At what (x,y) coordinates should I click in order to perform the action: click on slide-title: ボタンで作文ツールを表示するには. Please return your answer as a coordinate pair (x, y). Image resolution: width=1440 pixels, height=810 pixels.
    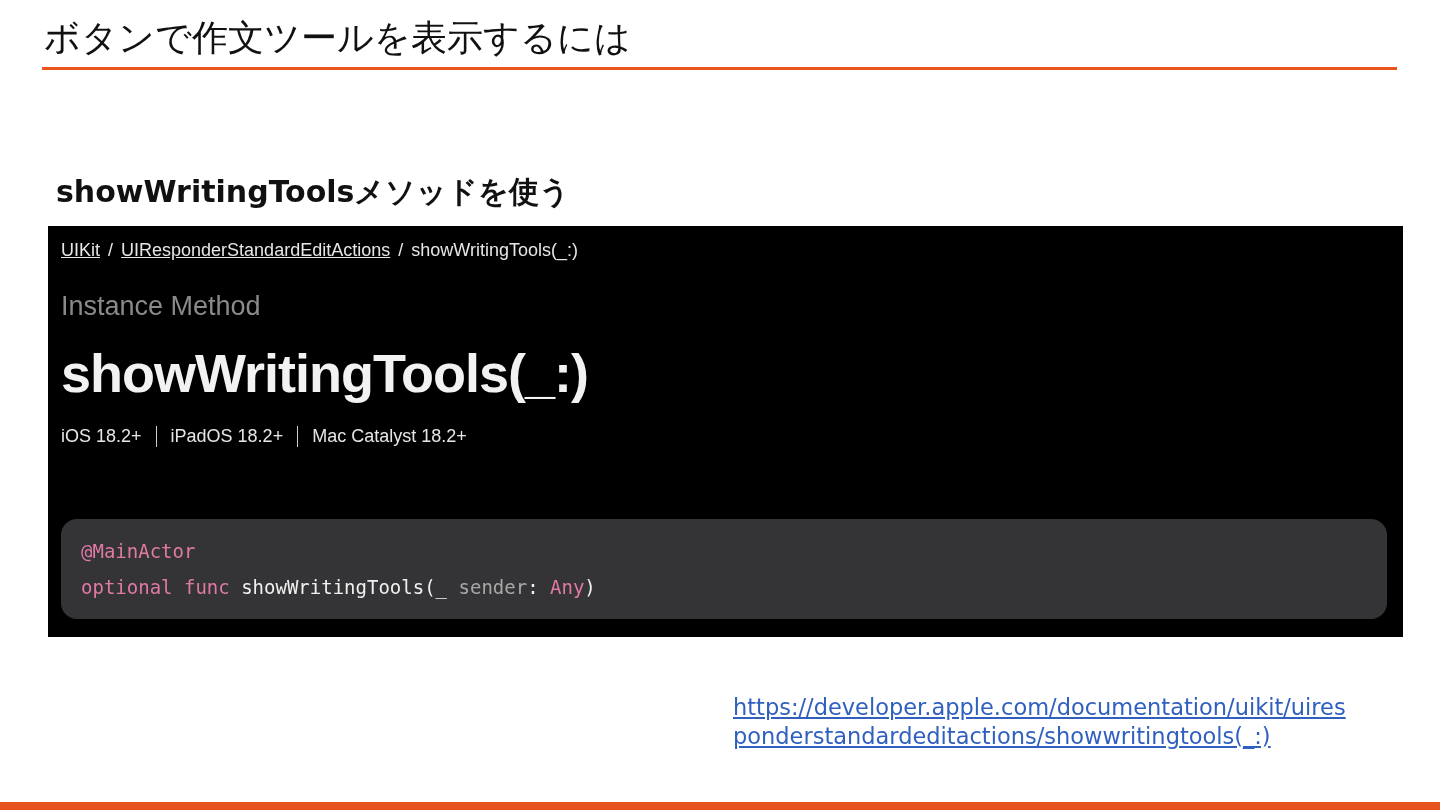
    Looking at the image, I should click on (337, 37).